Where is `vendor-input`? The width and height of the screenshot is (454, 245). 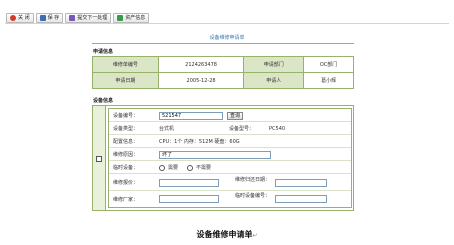 vendor-input is located at coordinates (189, 199).